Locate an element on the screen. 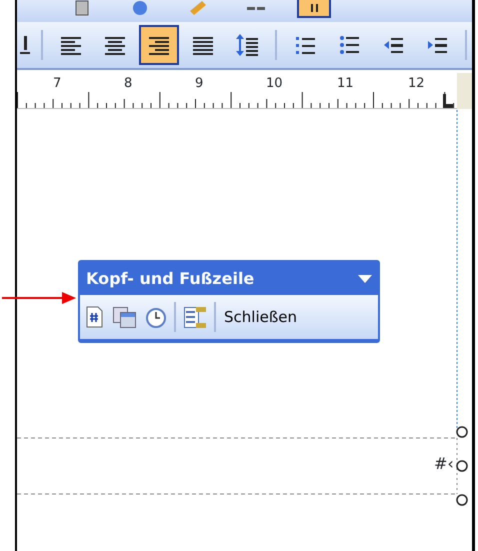 The image size is (478, 551). close-button: Schließen is located at coordinates (261, 317).